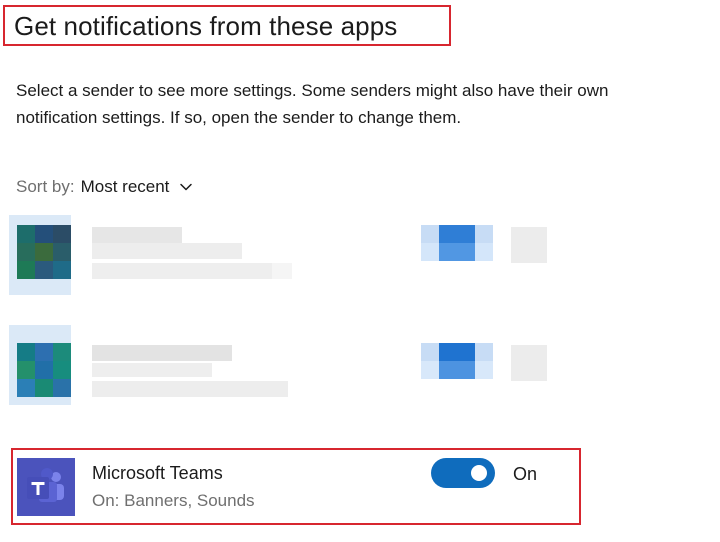 This screenshot has height=542, width=720. What do you see at coordinates (296, 486) in the screenshot?
I see `list-item-microsoft-teams` at bounding box center [296, 486].